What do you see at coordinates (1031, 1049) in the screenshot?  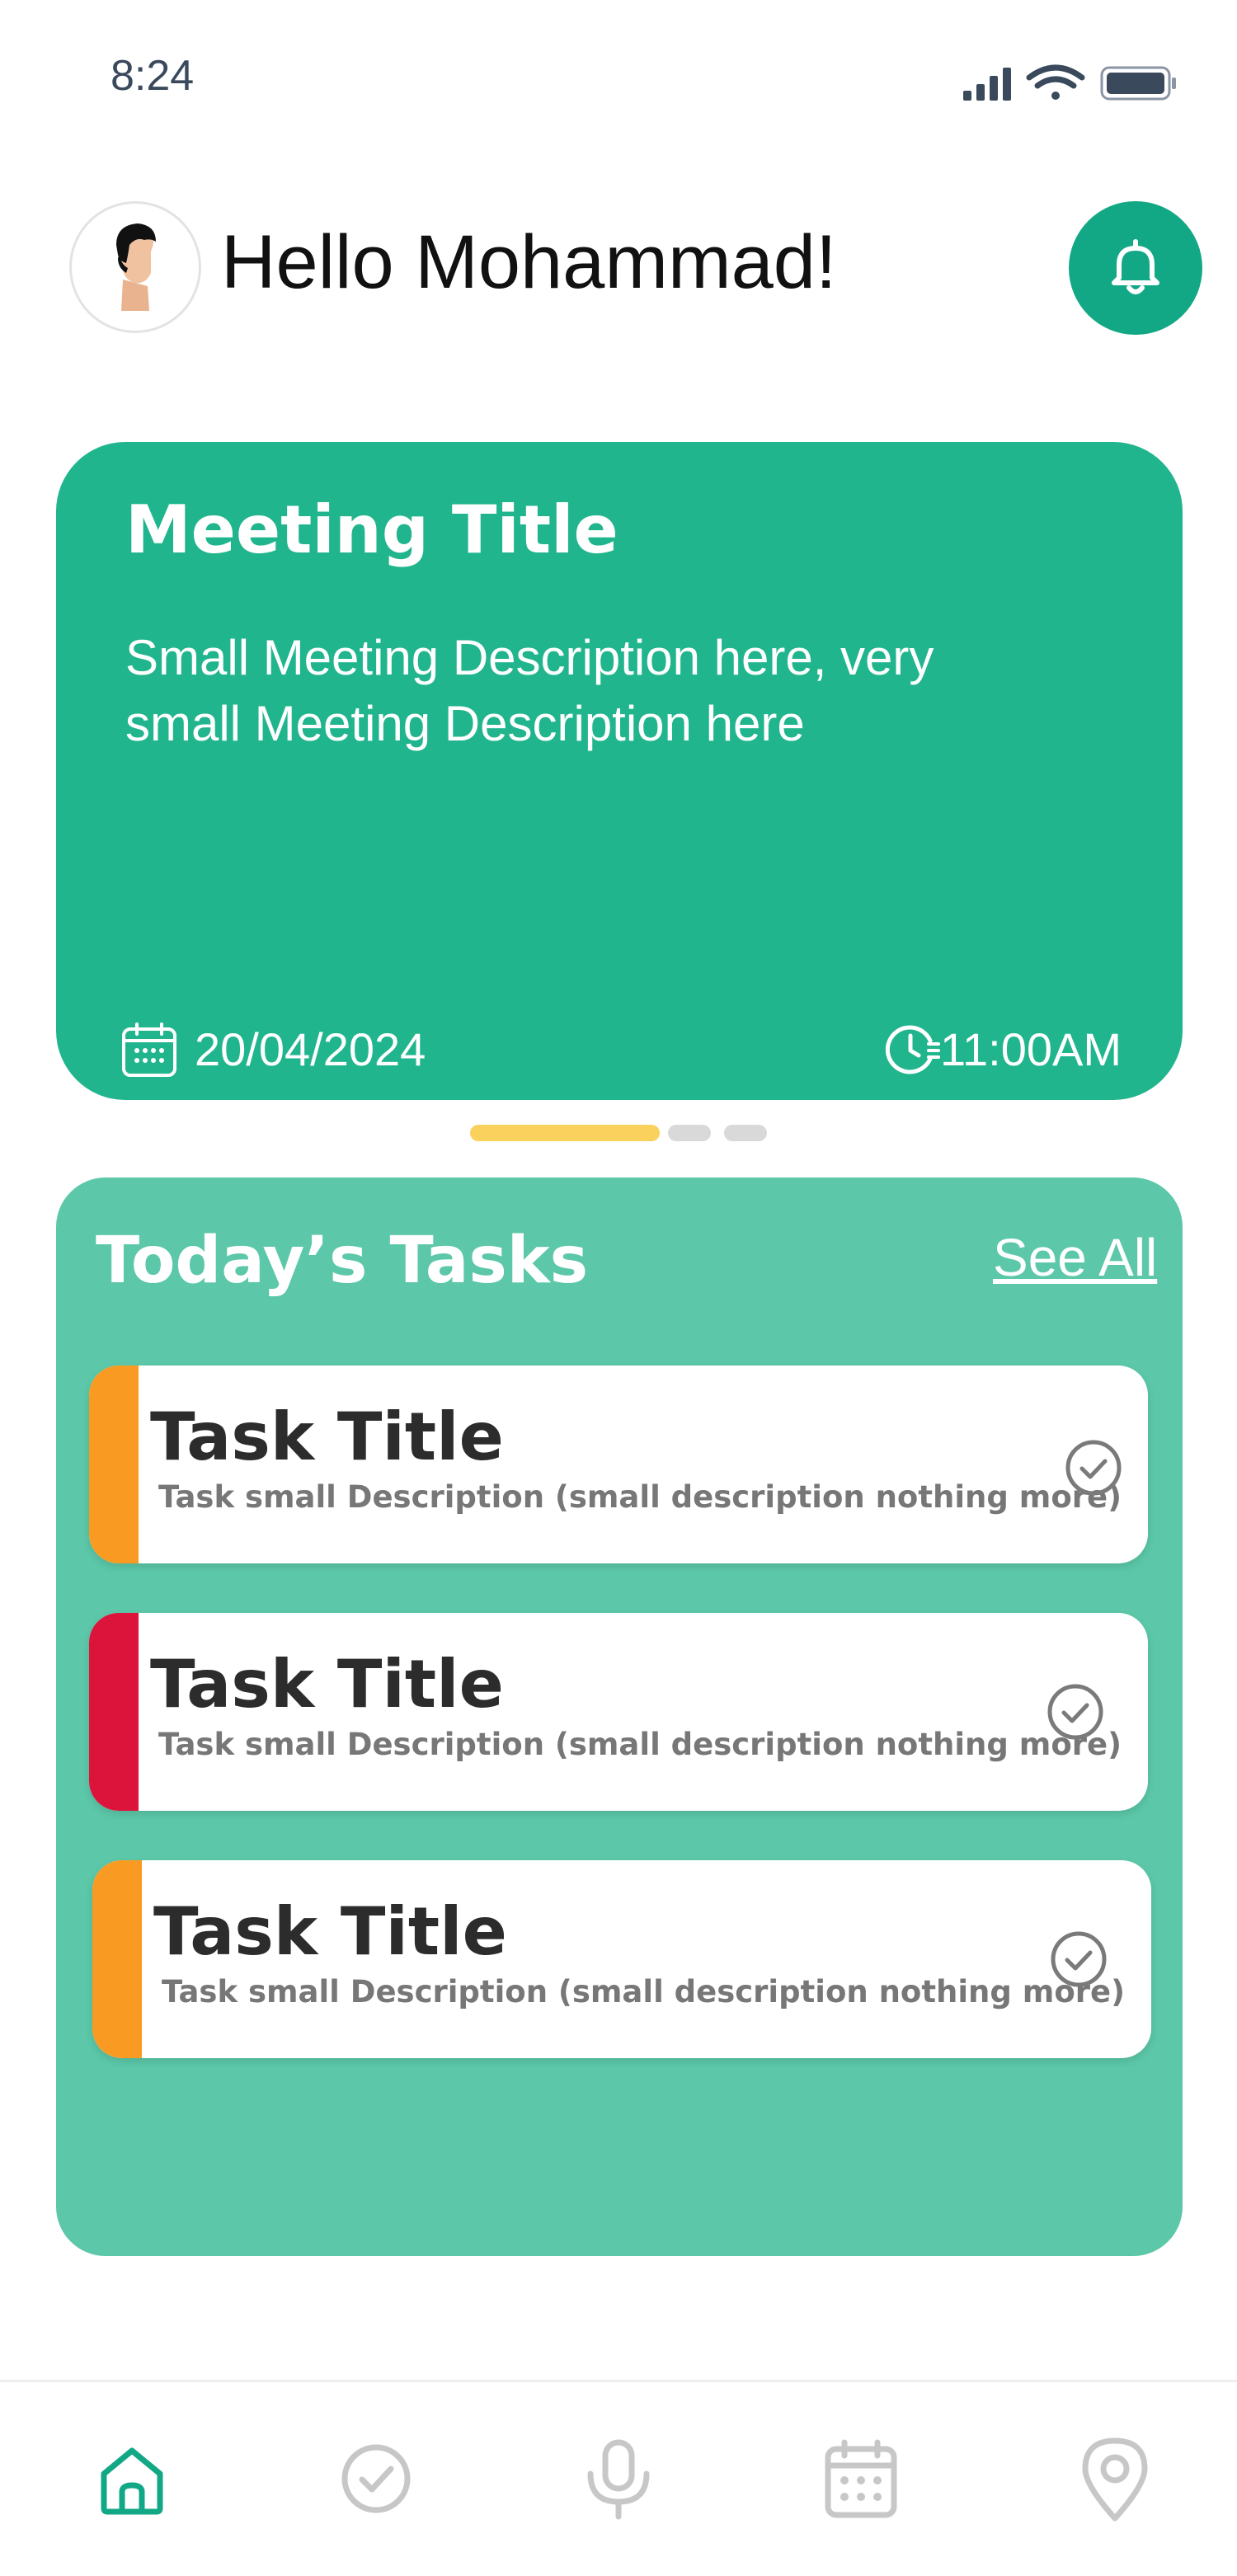 I see `meeting-time: 11:00AM` at bounding box center [1031, 1049].